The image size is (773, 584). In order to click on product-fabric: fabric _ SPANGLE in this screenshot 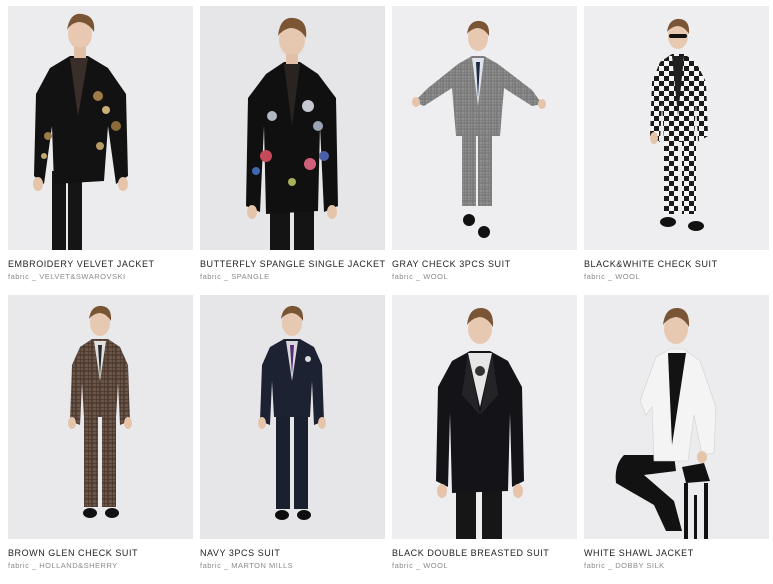, I will do `click(292, 277)`.